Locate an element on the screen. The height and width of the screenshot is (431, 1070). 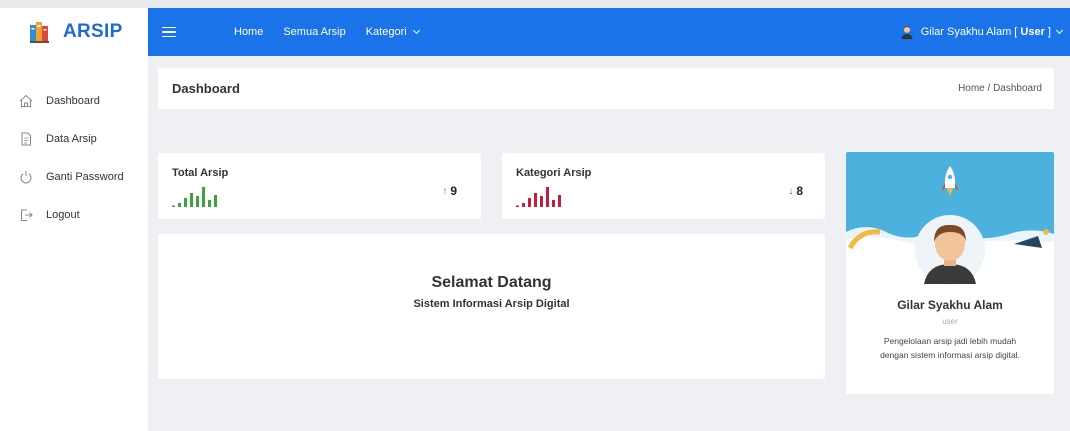
user-menu: Gilar Syakhu Alam [ User ] is located at coordinates (982, 32).